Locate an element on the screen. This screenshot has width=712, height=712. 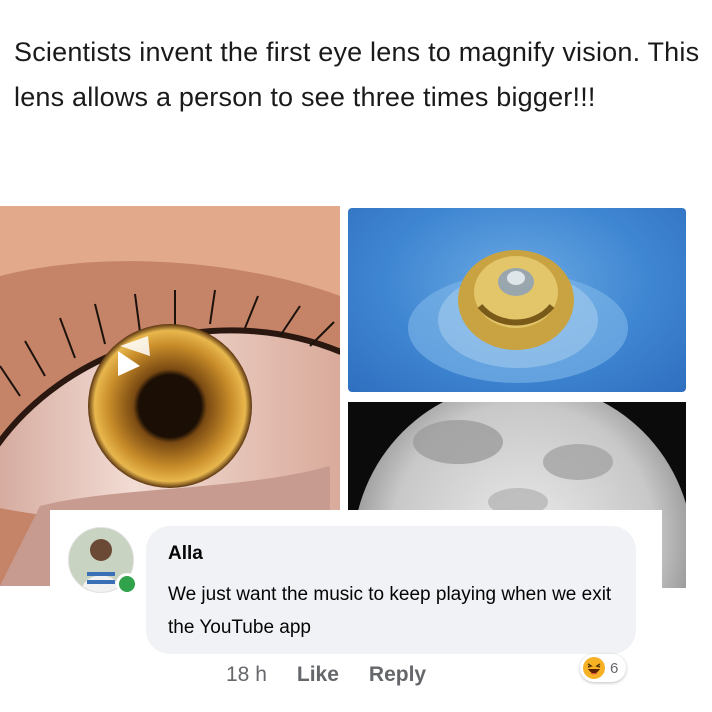
reply-button: Reply is located at coordinates (397, 675).